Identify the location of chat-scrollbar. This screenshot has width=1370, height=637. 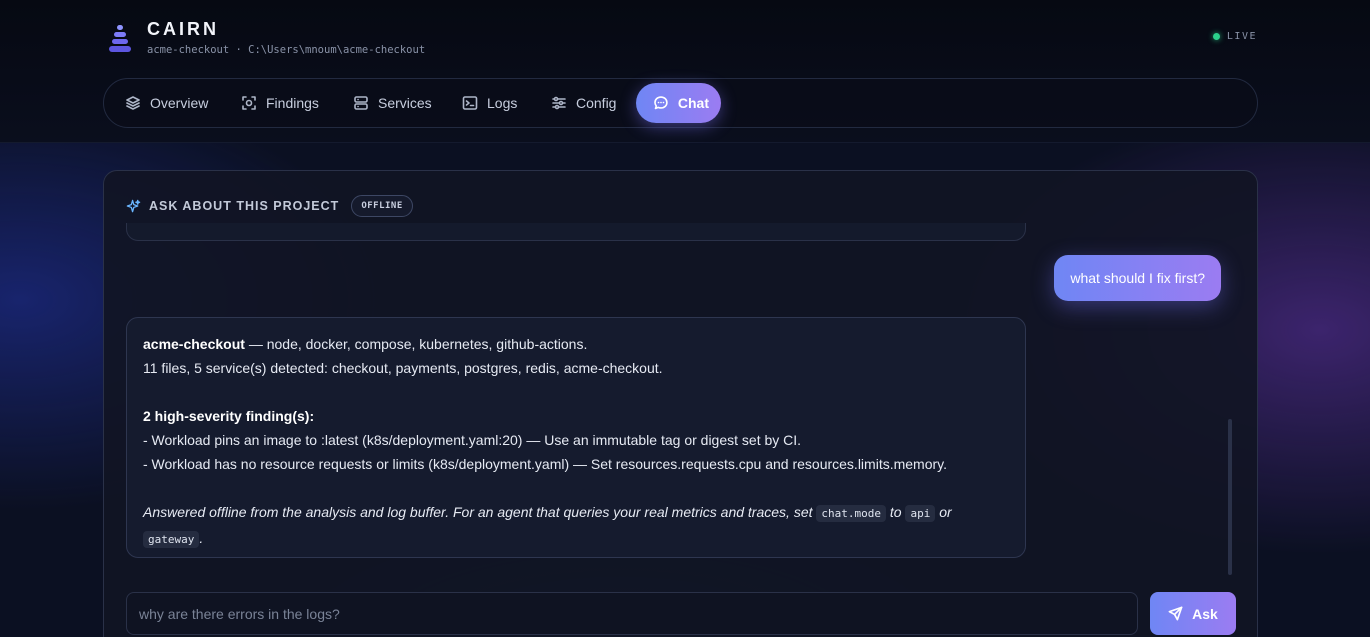
(1230, 497).